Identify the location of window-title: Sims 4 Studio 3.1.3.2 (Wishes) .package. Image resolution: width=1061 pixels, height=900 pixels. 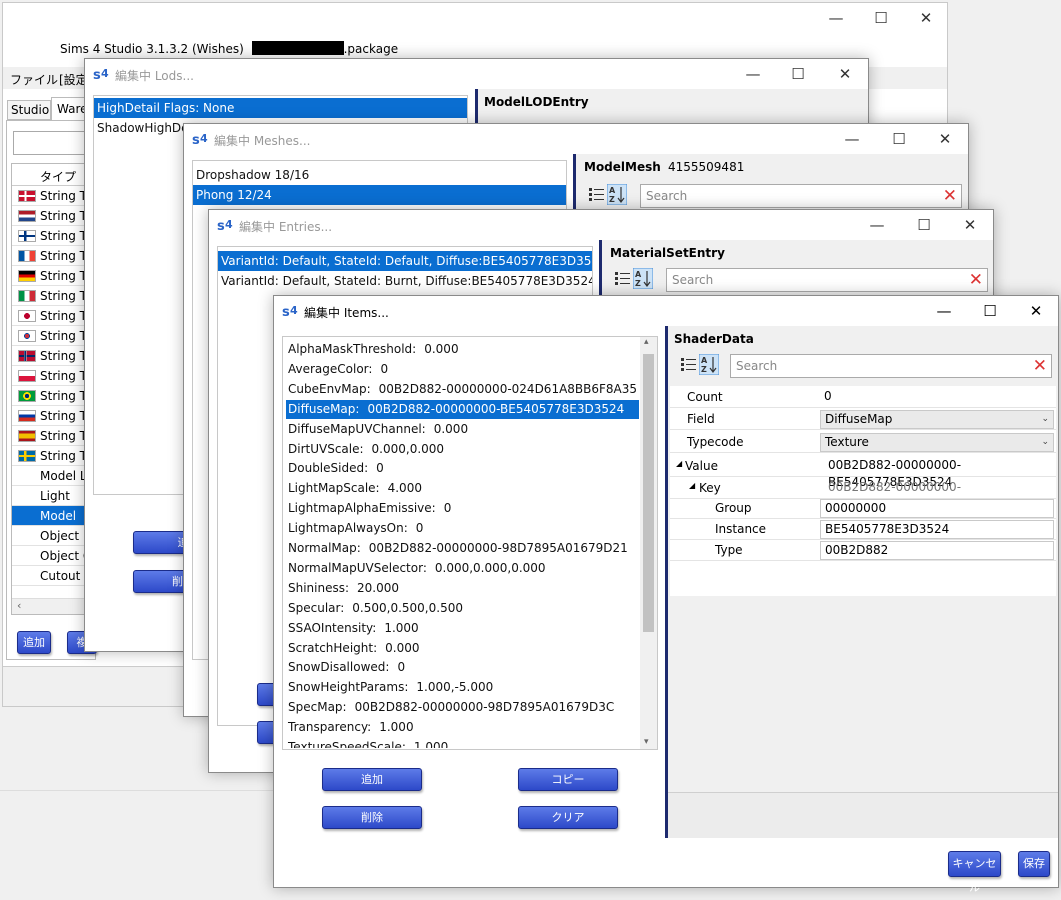
(229, 48).